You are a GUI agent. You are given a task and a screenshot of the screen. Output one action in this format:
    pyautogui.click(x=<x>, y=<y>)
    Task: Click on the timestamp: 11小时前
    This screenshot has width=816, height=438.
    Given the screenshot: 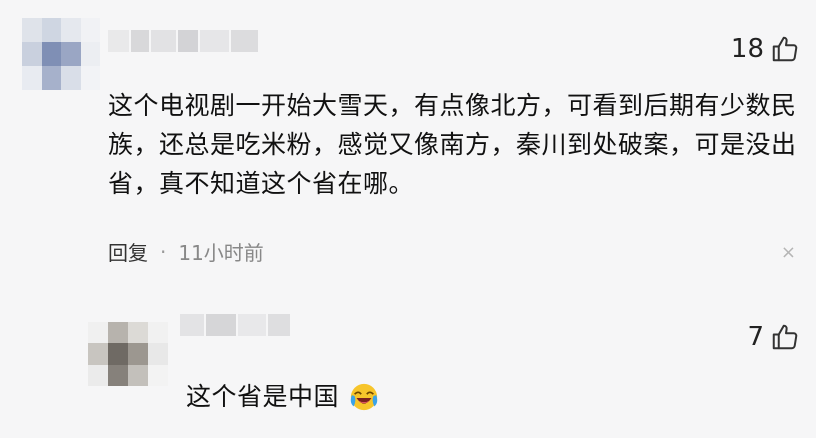 What is the action you would take?
    pyautogui.click(x=221, y=253)
    